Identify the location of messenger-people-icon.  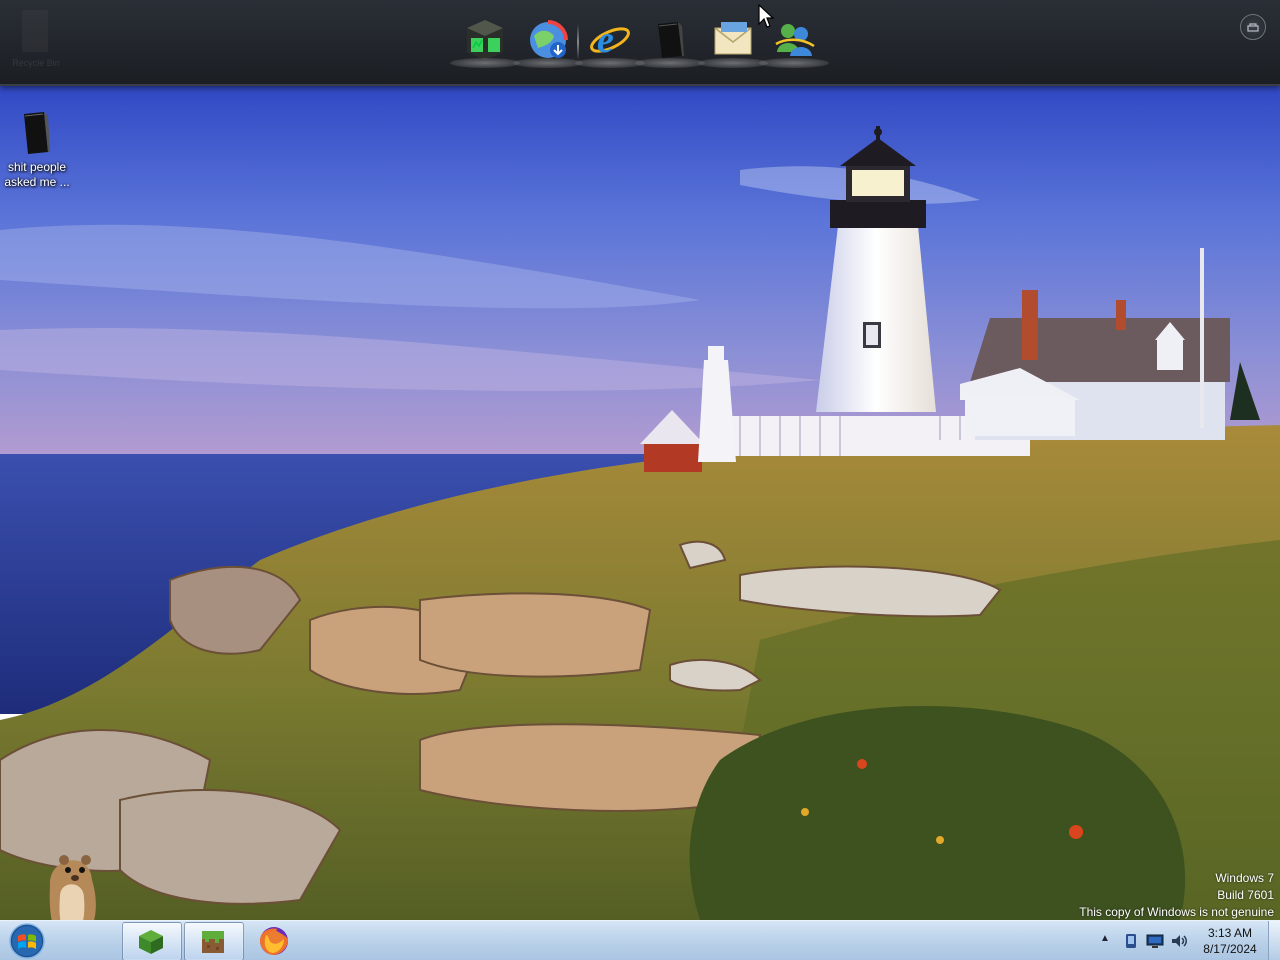
(794, 40).